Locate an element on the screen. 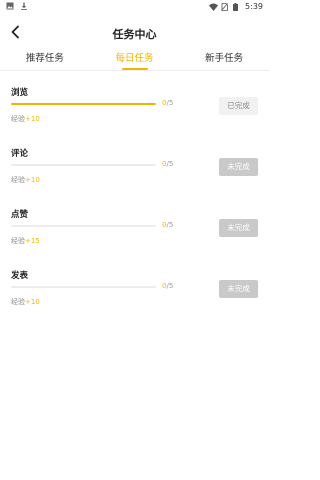 This screenshot has width=320, height=480. task-name: 评论 is located at coordinates (20, 154).